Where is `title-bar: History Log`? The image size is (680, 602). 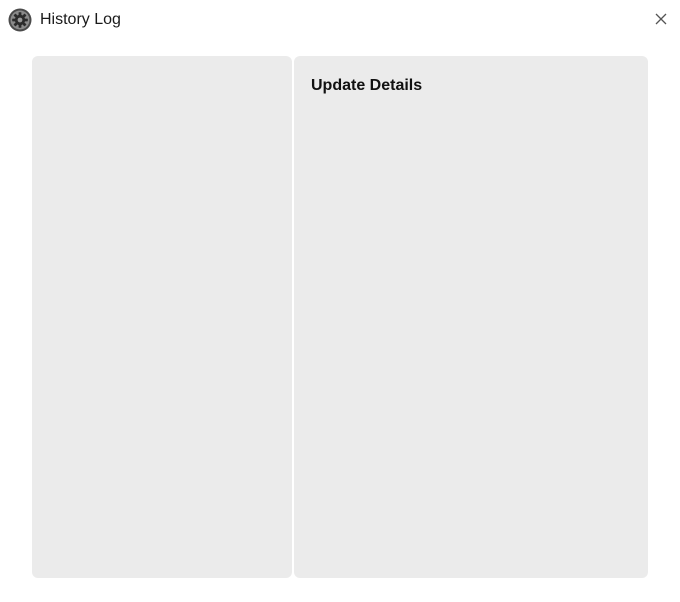 title-bar: History Log is located at coordinates (340, 20).